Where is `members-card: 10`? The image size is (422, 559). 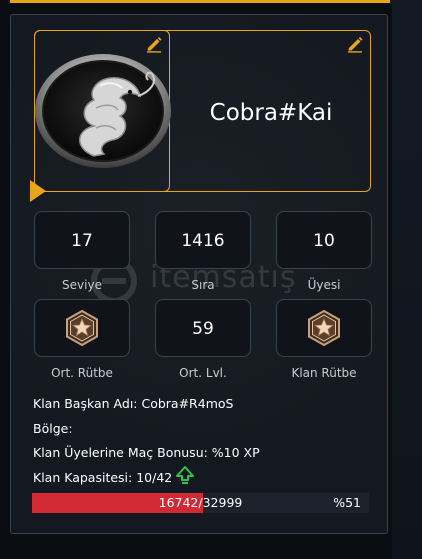
members-card: 10 is located at coordinates (324, 240).